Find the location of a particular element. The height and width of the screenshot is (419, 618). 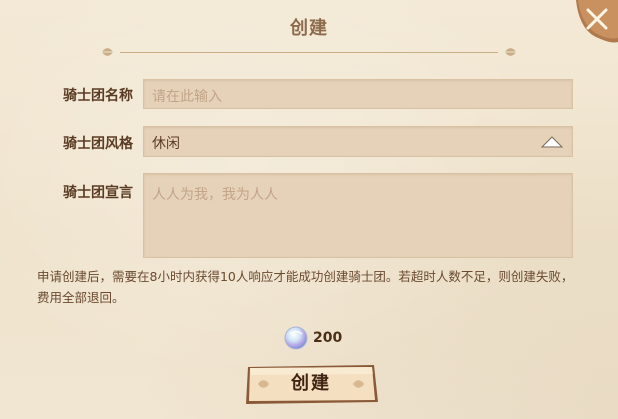

close-x-icon is located at coordinates (597, 21).